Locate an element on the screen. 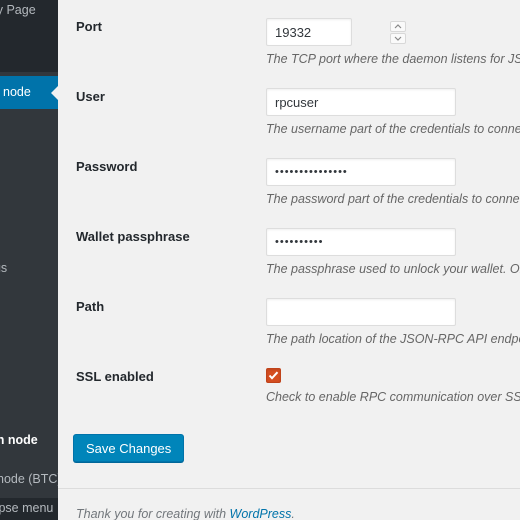  sidebar-item-privacy-page: Privacy Page is located at coordinates (29, 13).